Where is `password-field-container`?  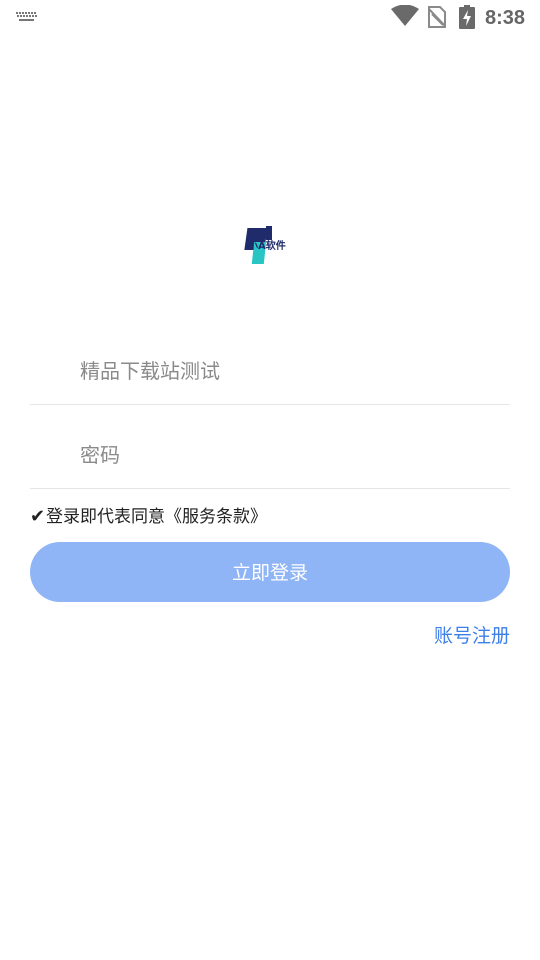 password-field-container is located at coordinates (270, 456).